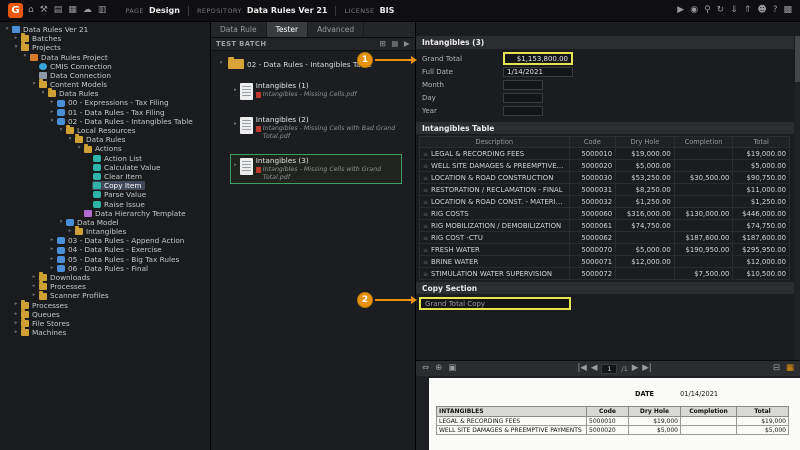 This screenshot has height=450, width=800. What do you see at coordinates (645, 225) in the screenshot?
I see `cell-dry-hole: $74,750.00` at bounding box center [645, 225].